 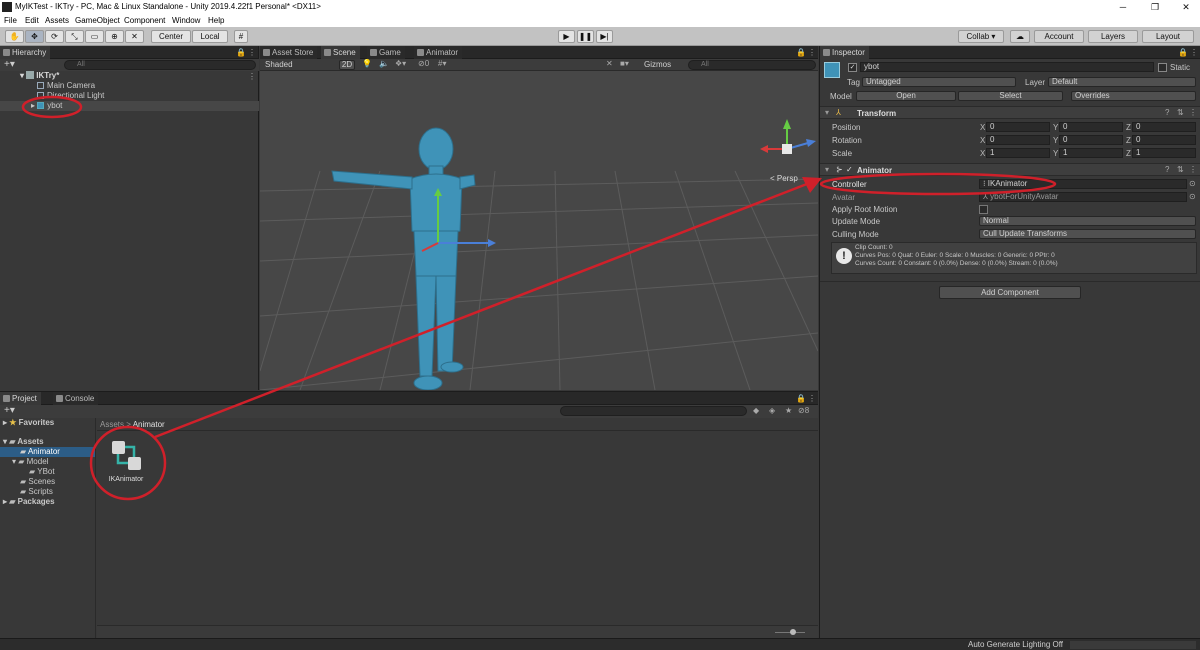 What do you see at coordinates (566, 36) in the screenshot?
I see `play-button: ▶` at bounding box center [566, 36].